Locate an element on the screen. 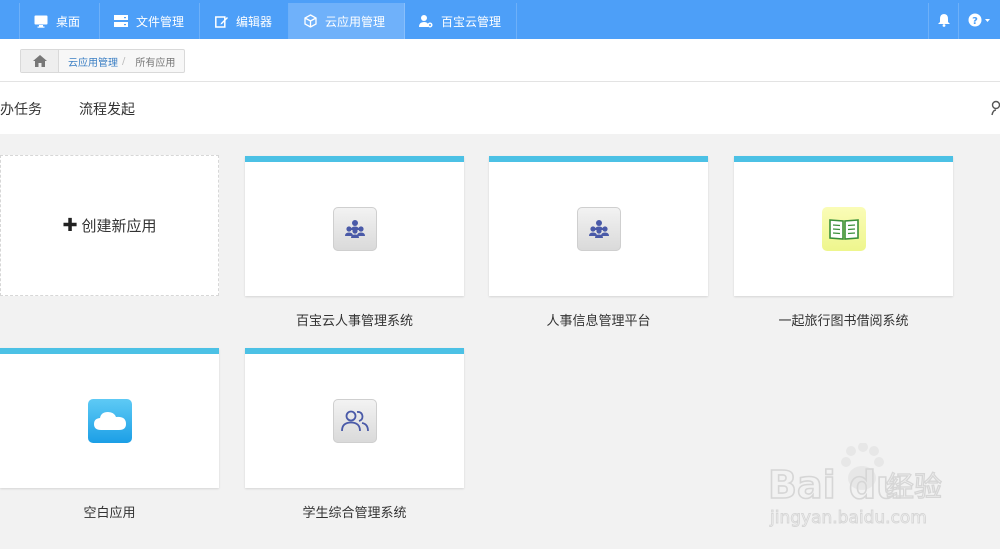 This screenshot has width=1000, height=549. user-gear-icon is located at coordinates (426, 21).